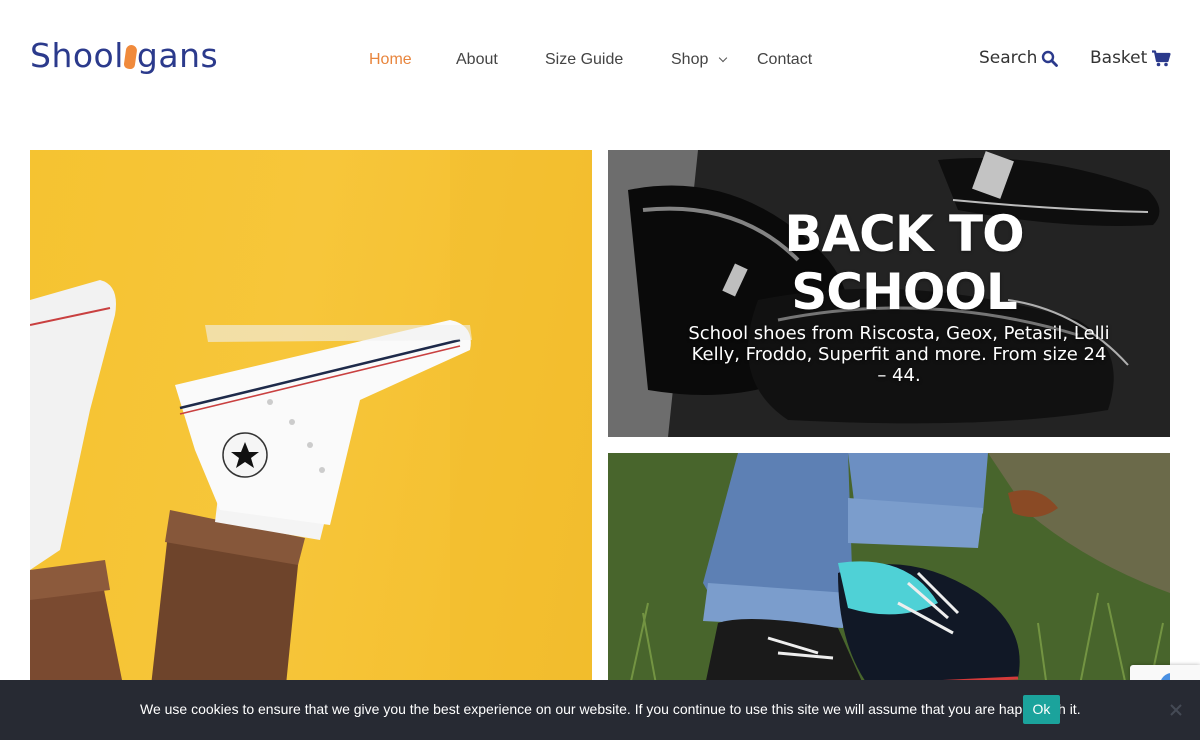  Describe the element at coordinates (177, 55) in the screenshot. I see `logo-text-end: gans` at that location.